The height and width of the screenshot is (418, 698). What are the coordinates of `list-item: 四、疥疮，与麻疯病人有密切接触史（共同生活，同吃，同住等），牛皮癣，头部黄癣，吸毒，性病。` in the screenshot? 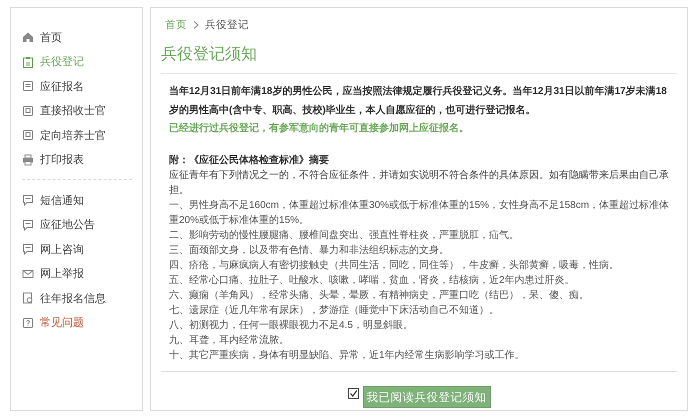 It's located at (394, 265).